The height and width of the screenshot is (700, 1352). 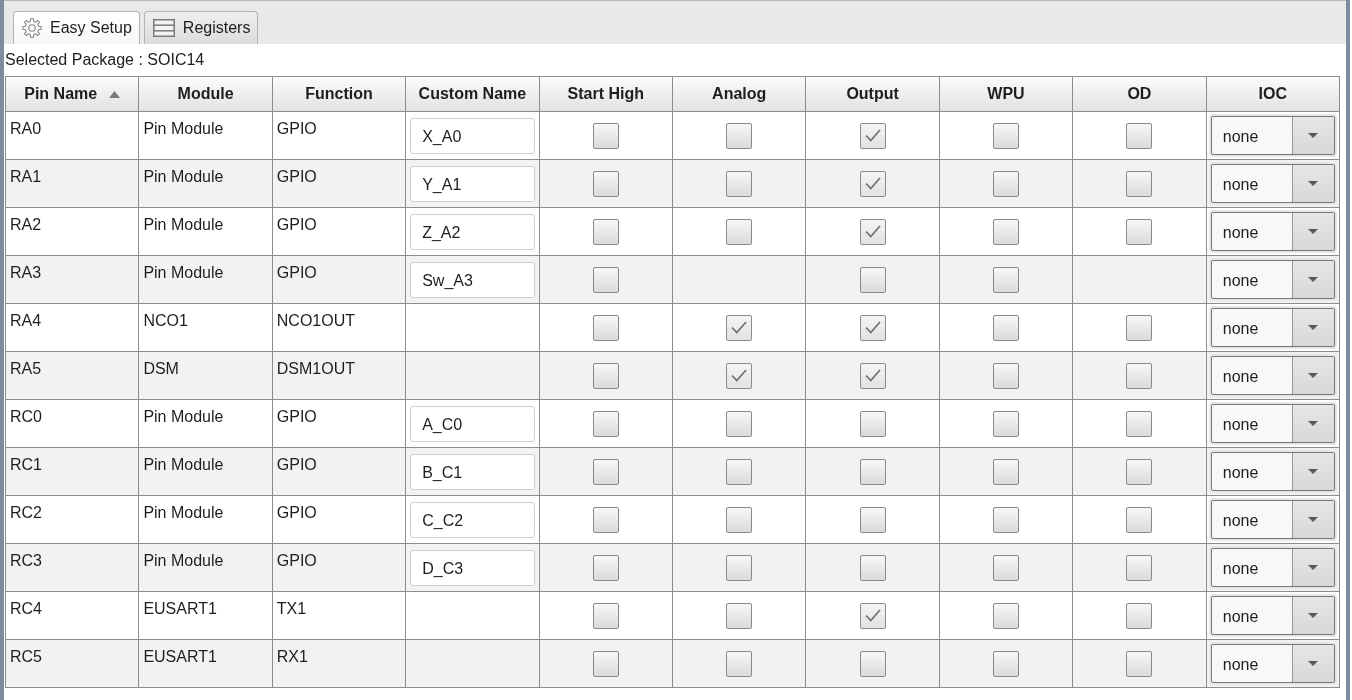 What do you see at coordinates (339, 94) in the screenshot?
I see `column-header: Function` at bounding box center [339, 94].